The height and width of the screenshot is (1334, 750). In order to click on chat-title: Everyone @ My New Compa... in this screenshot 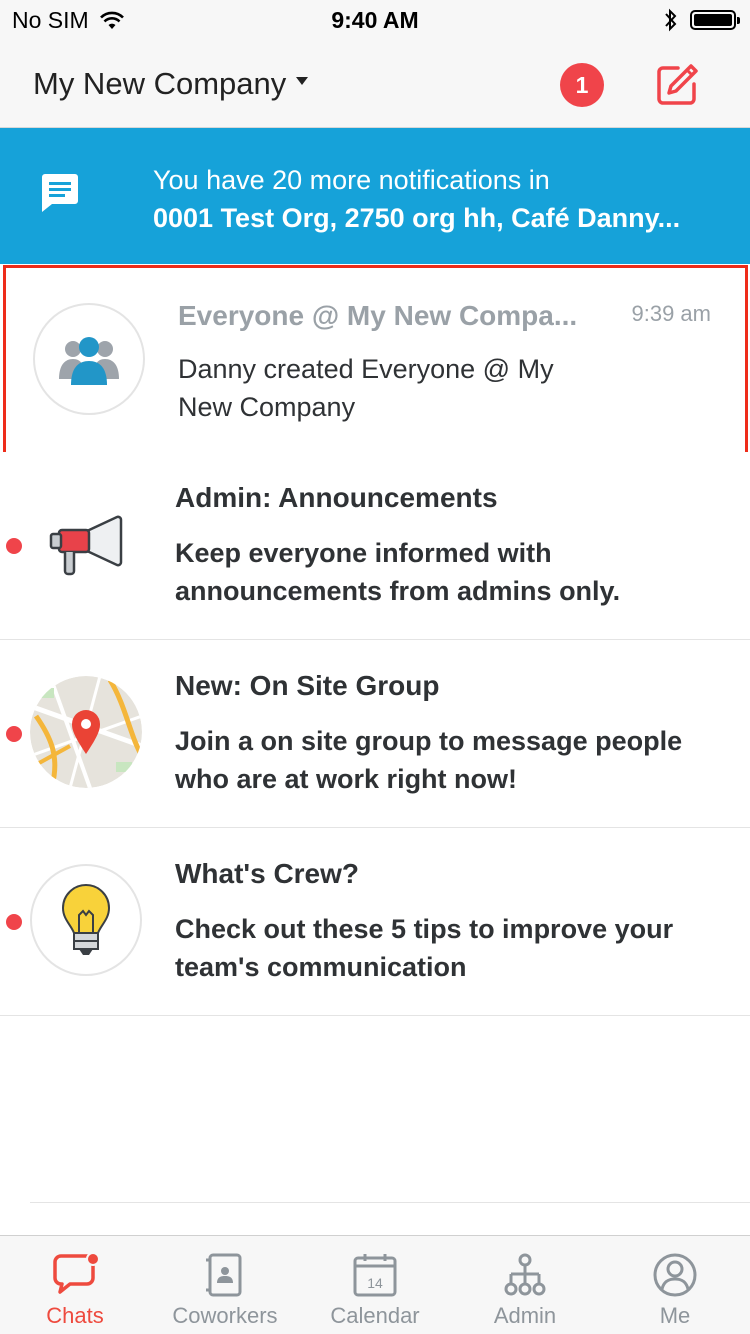, I will do `click(378, 315)`.